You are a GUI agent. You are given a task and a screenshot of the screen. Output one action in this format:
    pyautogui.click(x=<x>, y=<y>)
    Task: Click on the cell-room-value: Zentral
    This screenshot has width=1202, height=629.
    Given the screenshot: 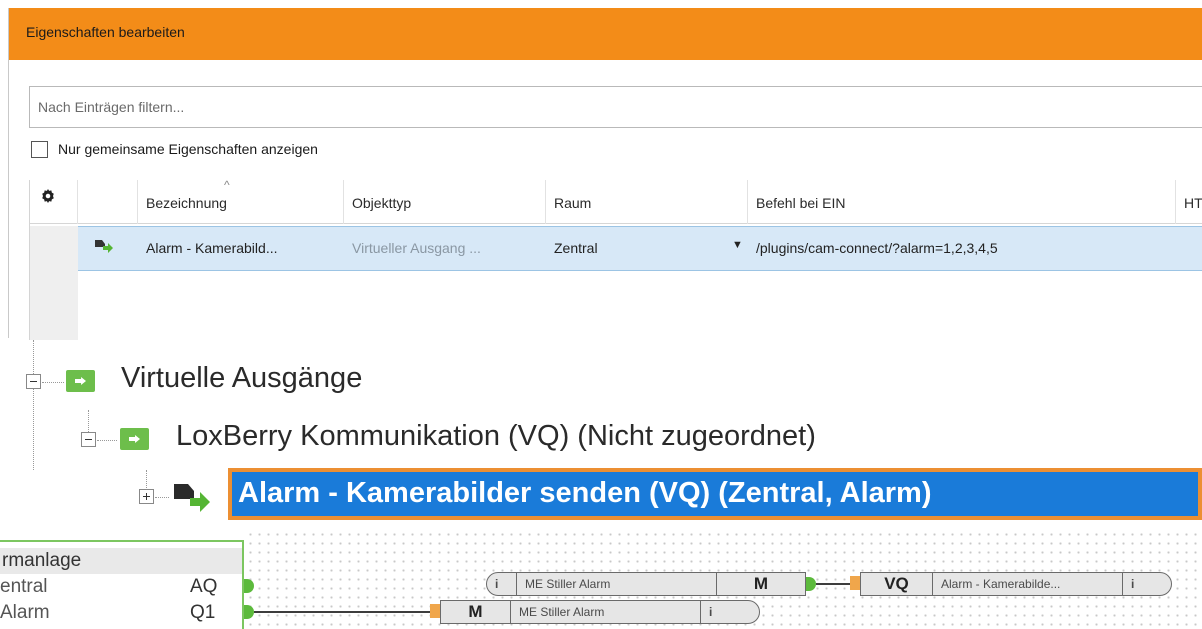 What is the action you would take?
    pyautogui.click(x=576, y=248)
    